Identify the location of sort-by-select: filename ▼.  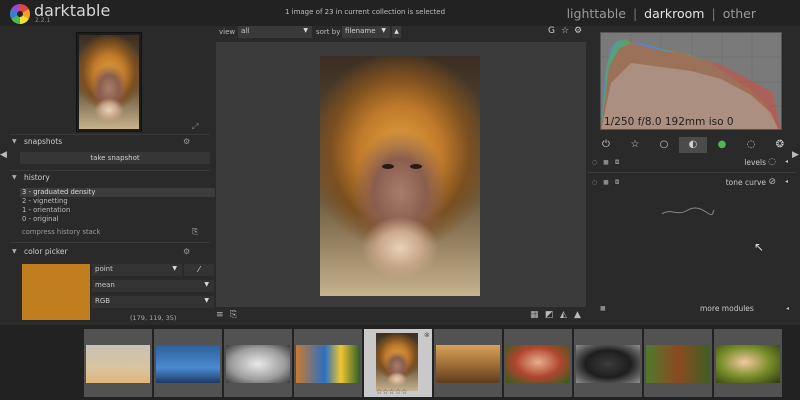
(366, 32).